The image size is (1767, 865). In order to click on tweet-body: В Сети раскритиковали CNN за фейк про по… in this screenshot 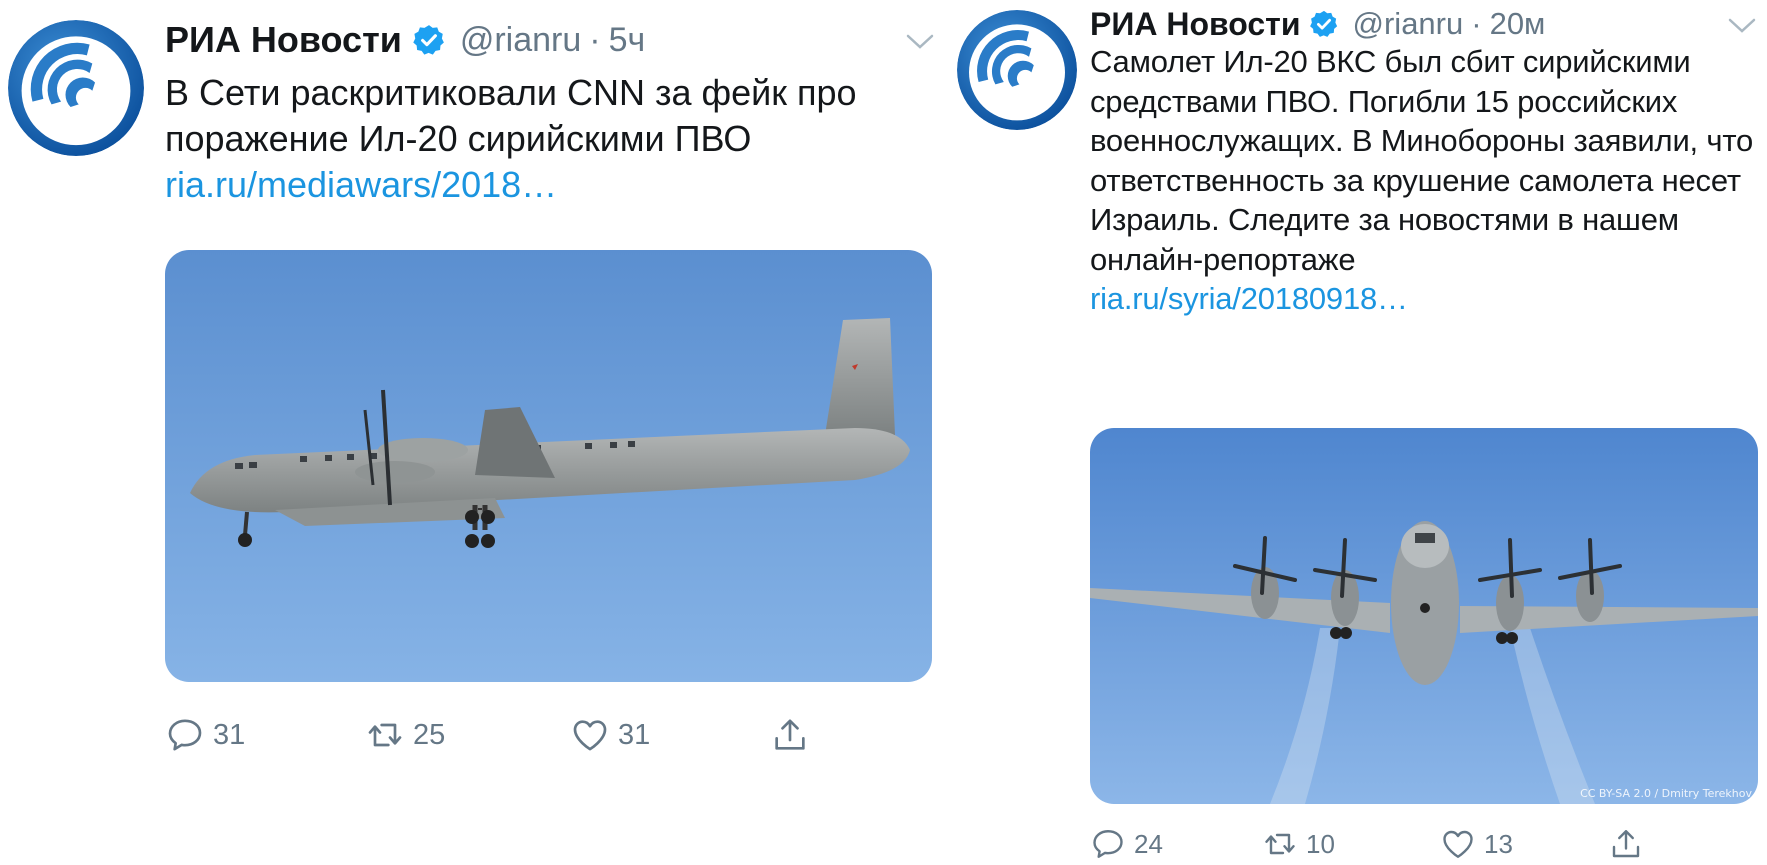, I will do `click(511, 115)`.